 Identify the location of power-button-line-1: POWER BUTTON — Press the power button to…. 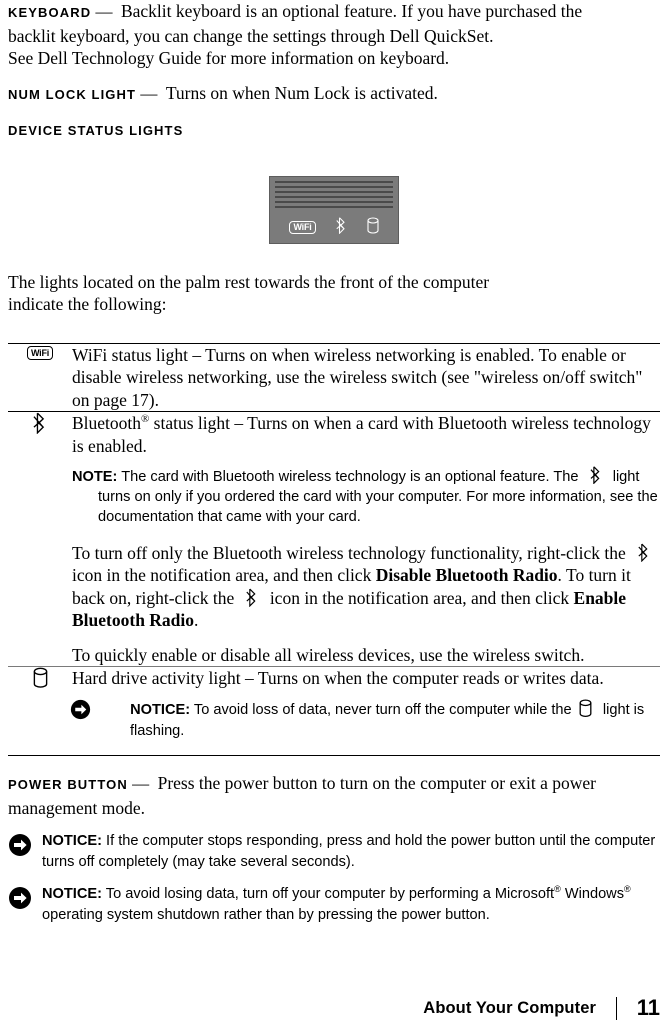
(334, 784).